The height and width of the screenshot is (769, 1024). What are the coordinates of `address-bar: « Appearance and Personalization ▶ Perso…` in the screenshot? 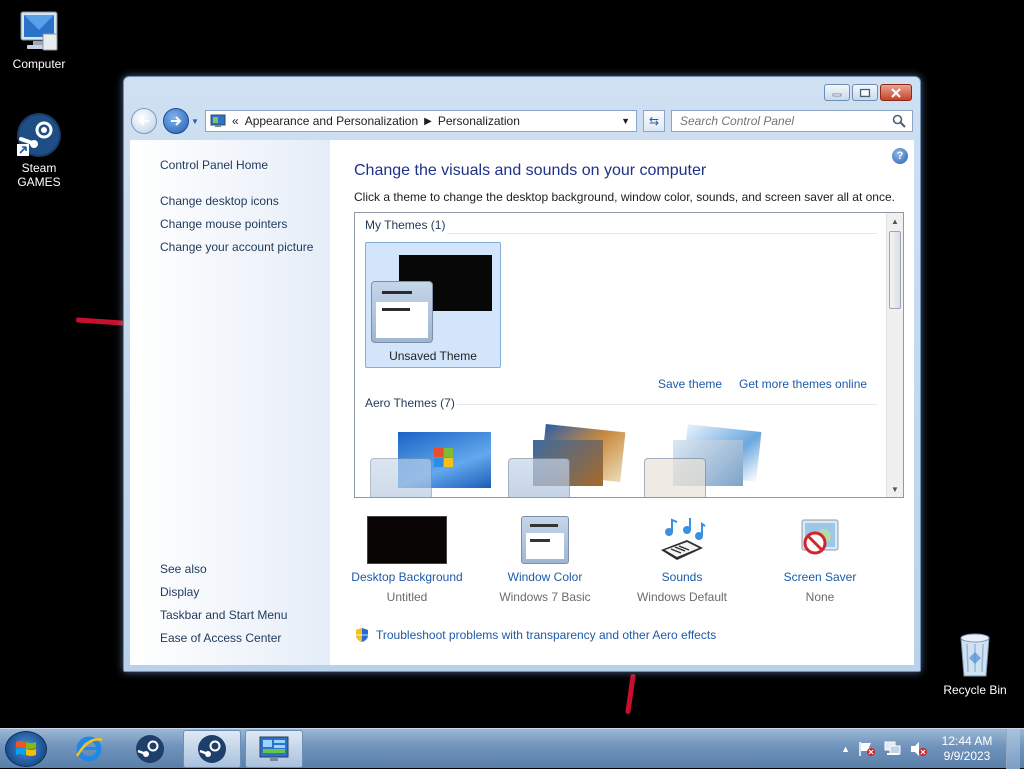 It's located at (421, 121).